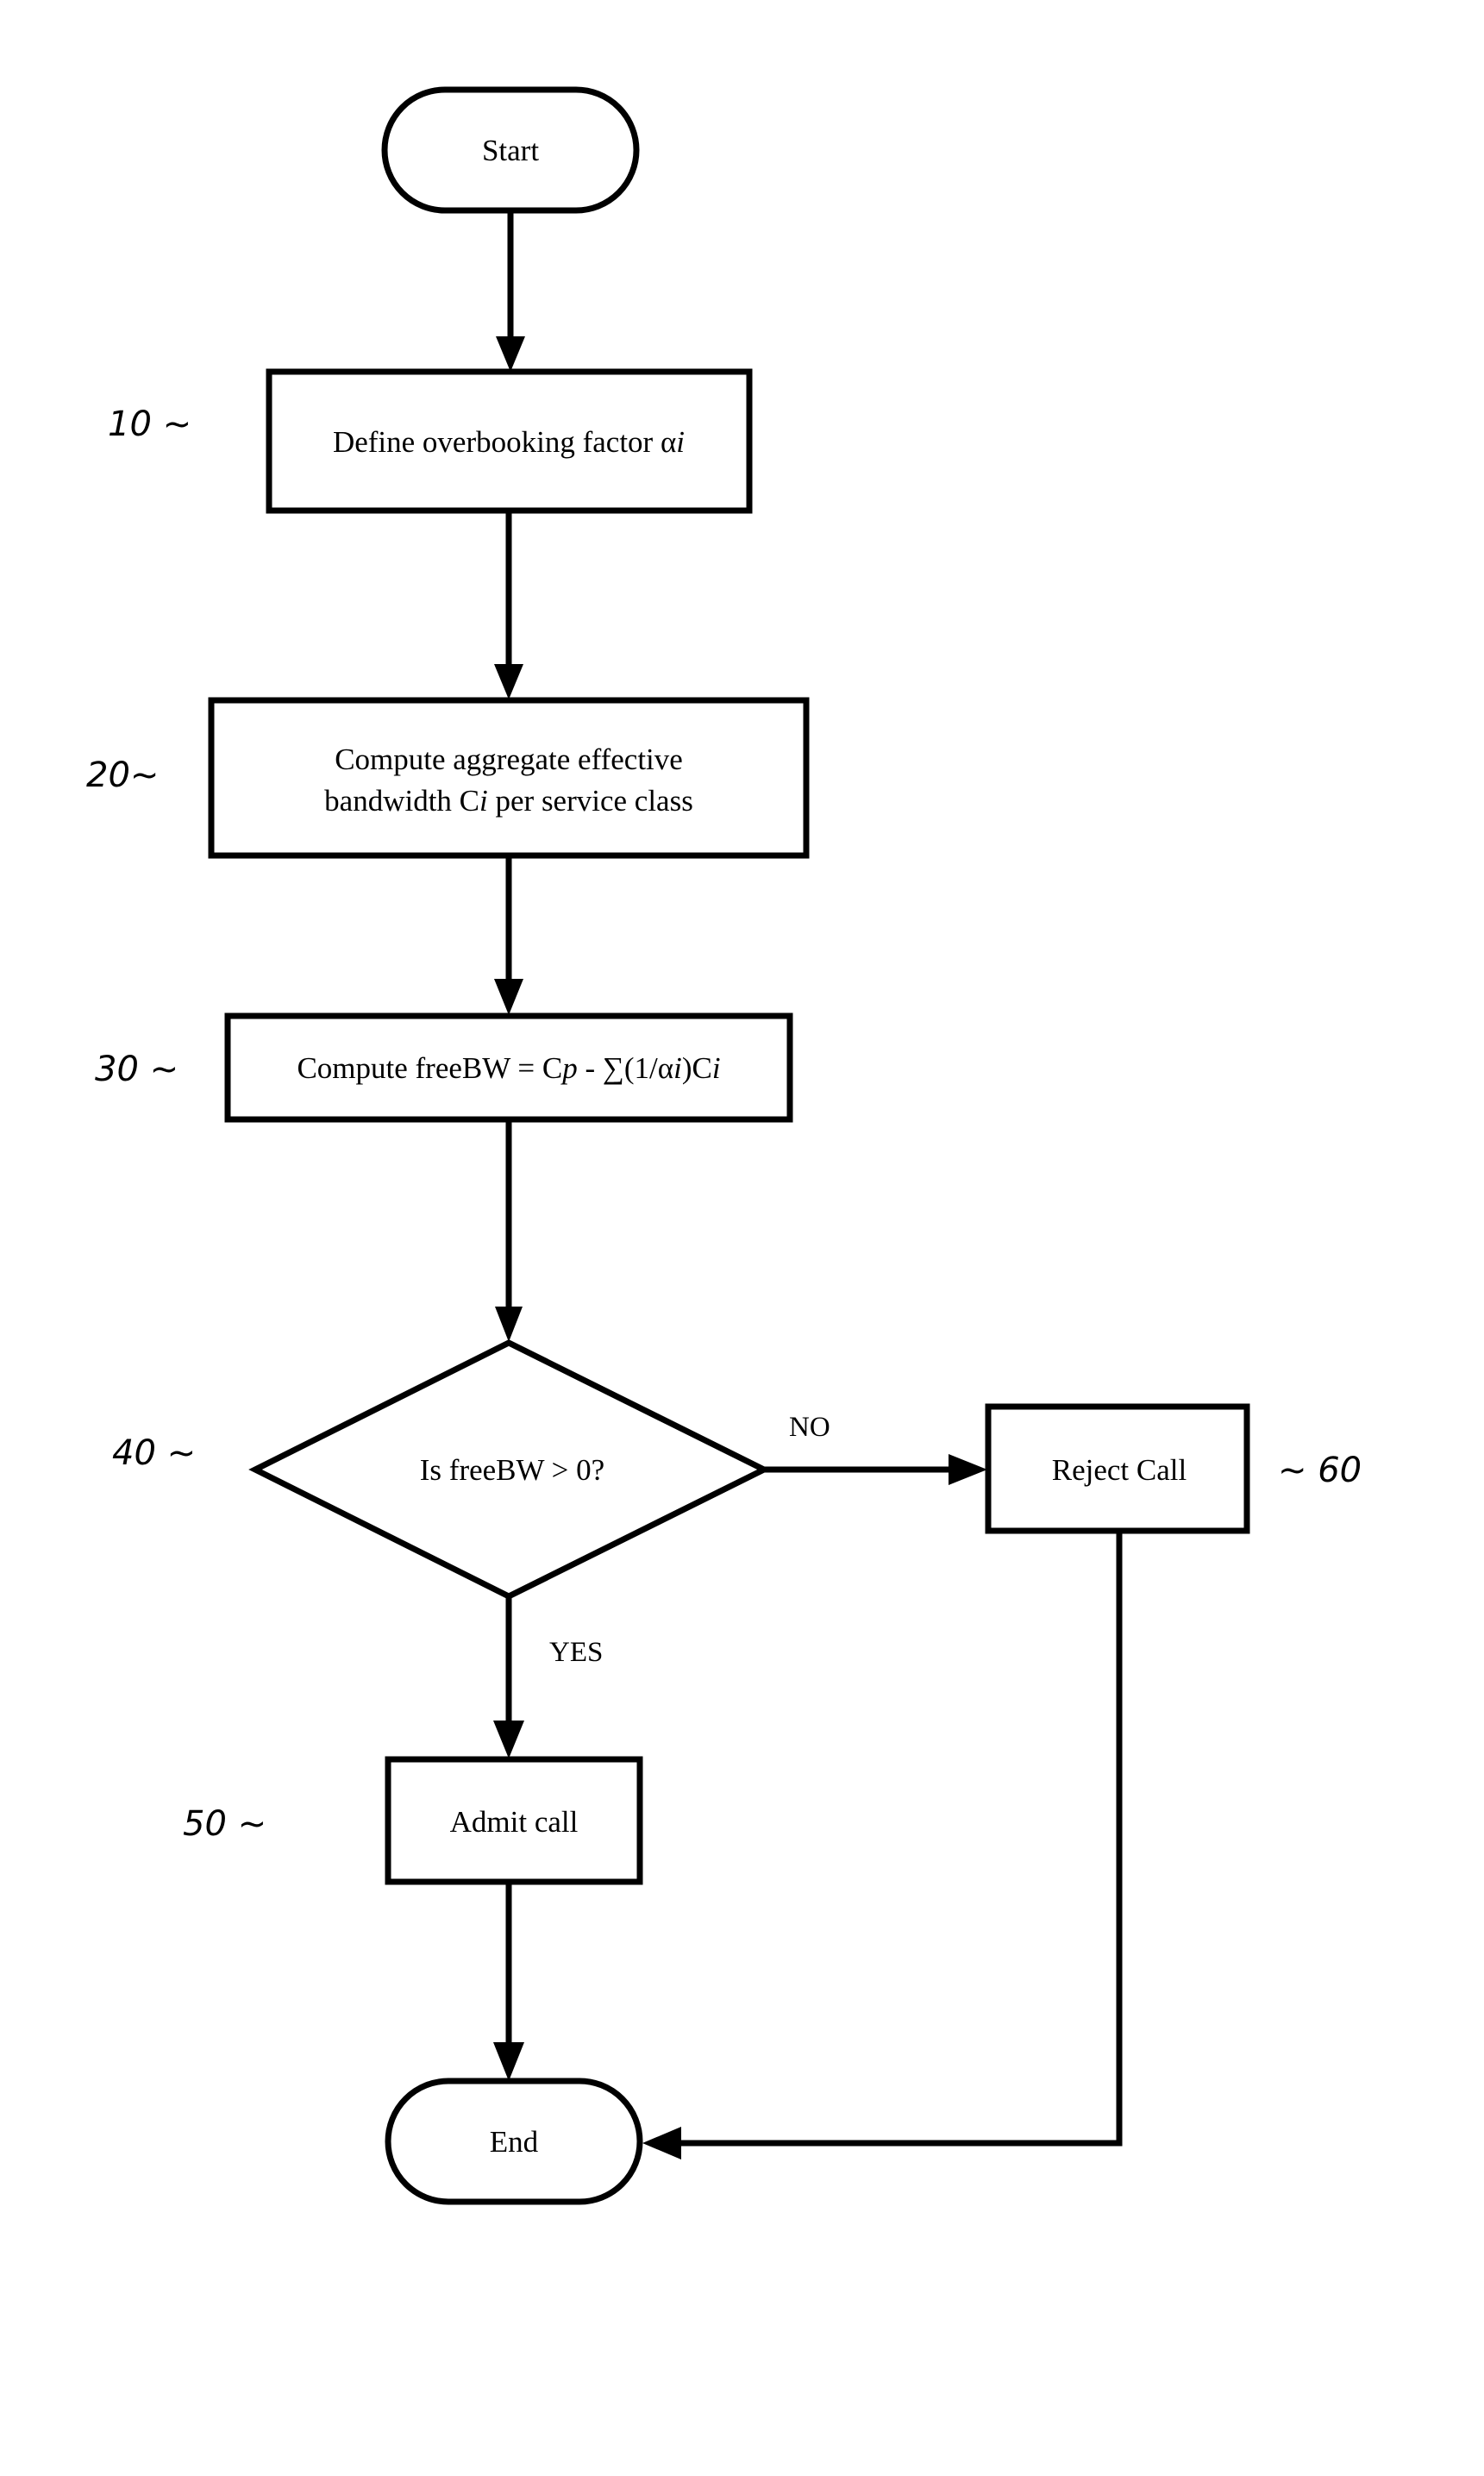 This screenshot has height=2476, width=1484. I want to click on define-label-main: Define overbooking factor α, so click(505, 442).